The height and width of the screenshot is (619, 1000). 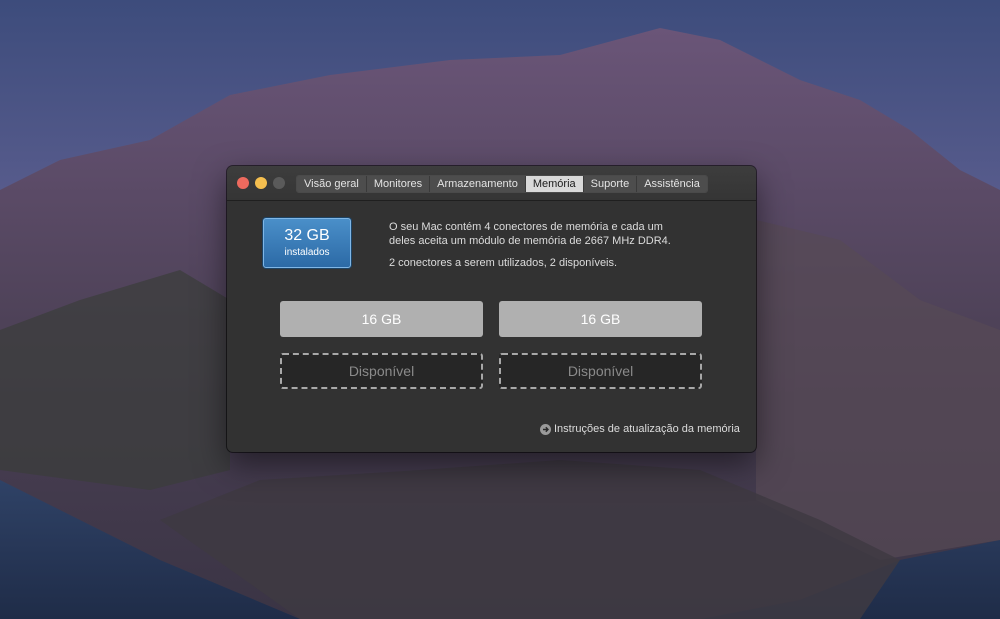 I want to click on minimize-window-button, so click(x=261, y=183).